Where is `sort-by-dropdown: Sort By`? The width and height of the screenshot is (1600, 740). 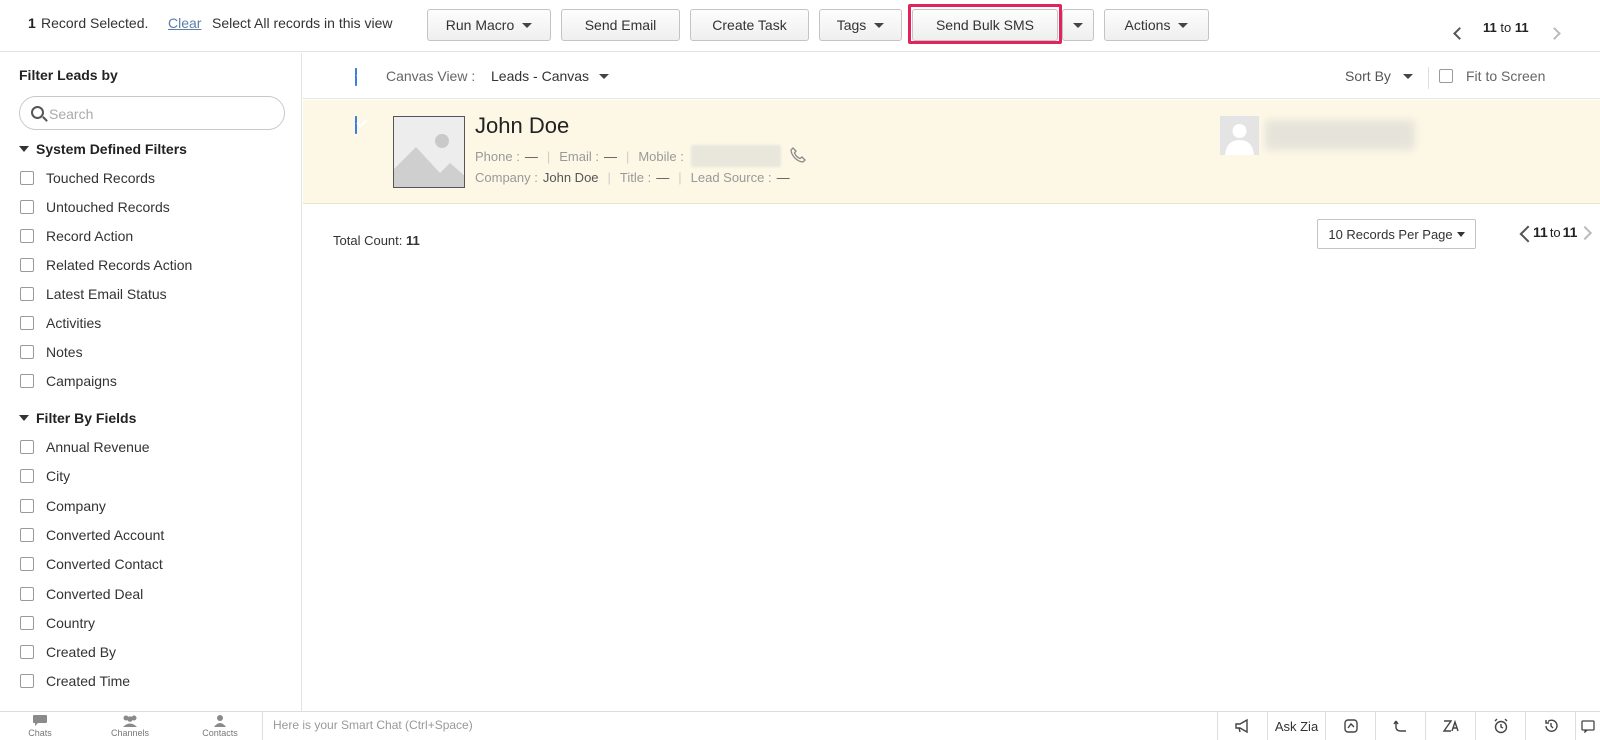
sort-by-dropdown: Sort By is located at coordinates (1379, 76).